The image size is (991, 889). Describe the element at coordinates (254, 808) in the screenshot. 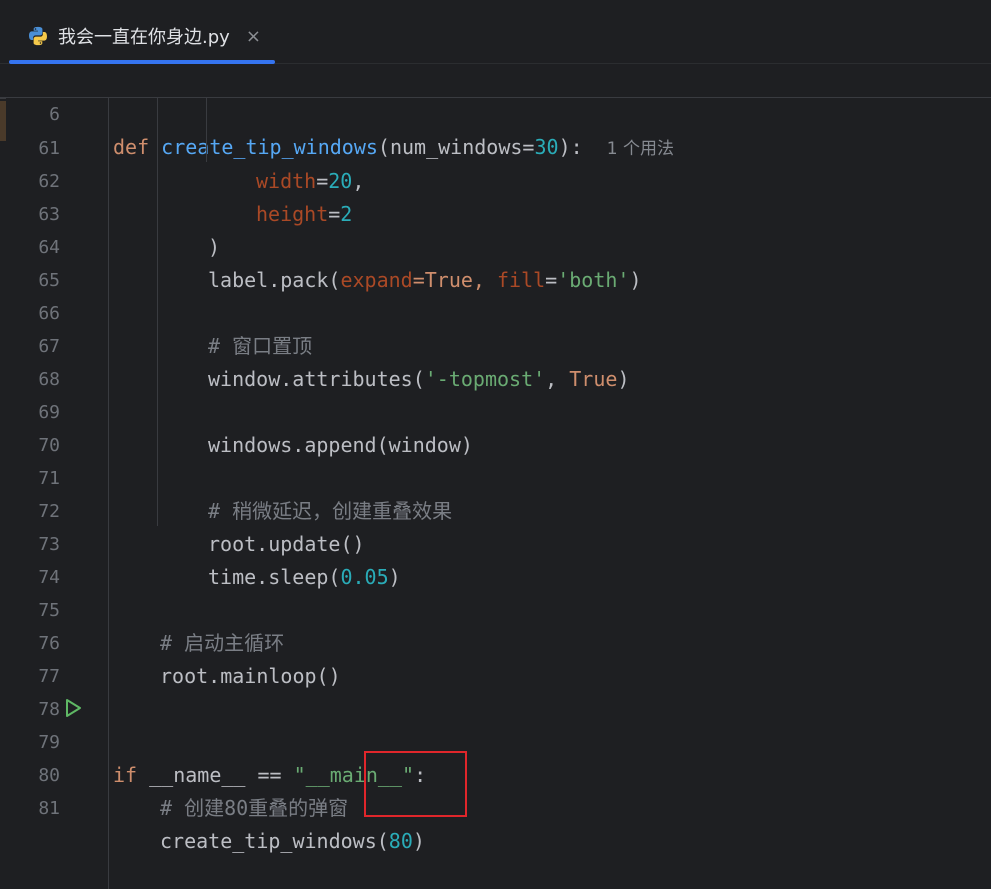

I see `code-comment: # 创建80重叠的弹窗` at that location.